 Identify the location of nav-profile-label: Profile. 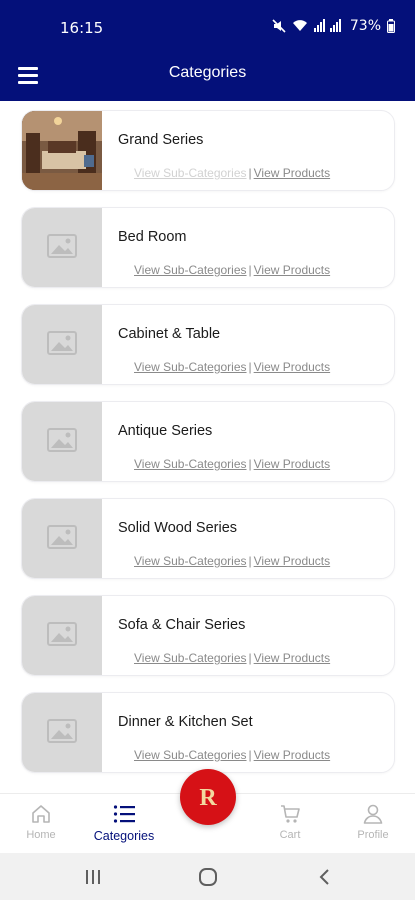
(373, 835).